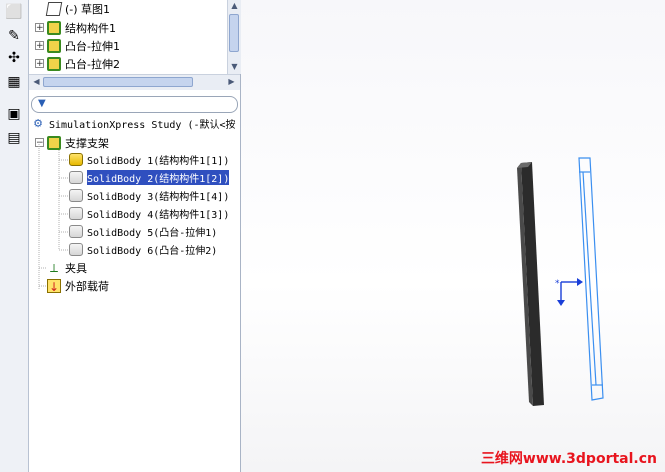 This screenshot has height=472, width=665. What do you see at coordinates (14, 36) in the screenshot?
I see `sketch-edit-icon: ✎` at bounding box center [14, 36].